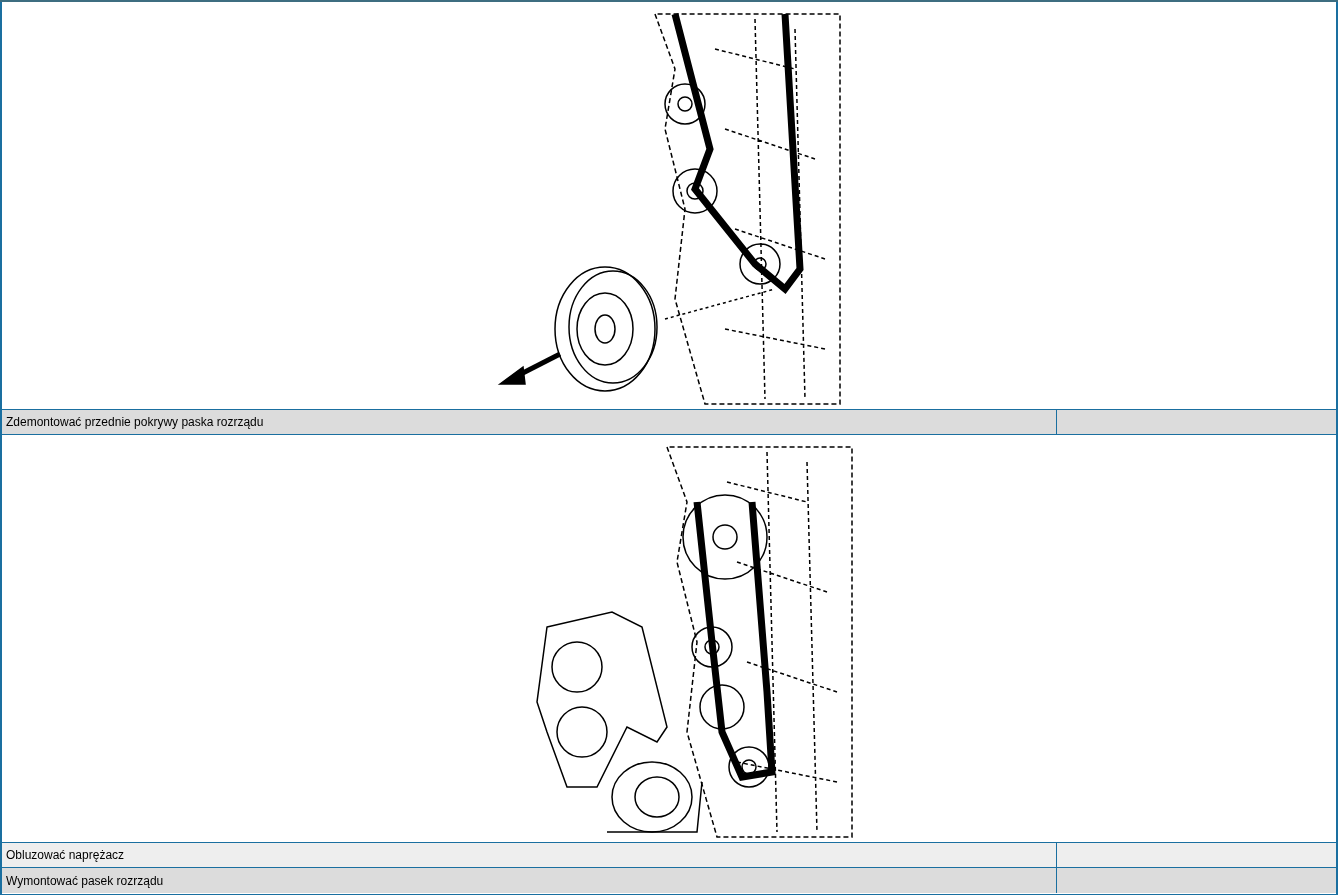 This screenshot has width=1338, height=896. Describe the element at coordinates (135, 422) in the screenshot. I see `step-text: Zdemontować przednie pokrywy paska rozrządu` at that location.